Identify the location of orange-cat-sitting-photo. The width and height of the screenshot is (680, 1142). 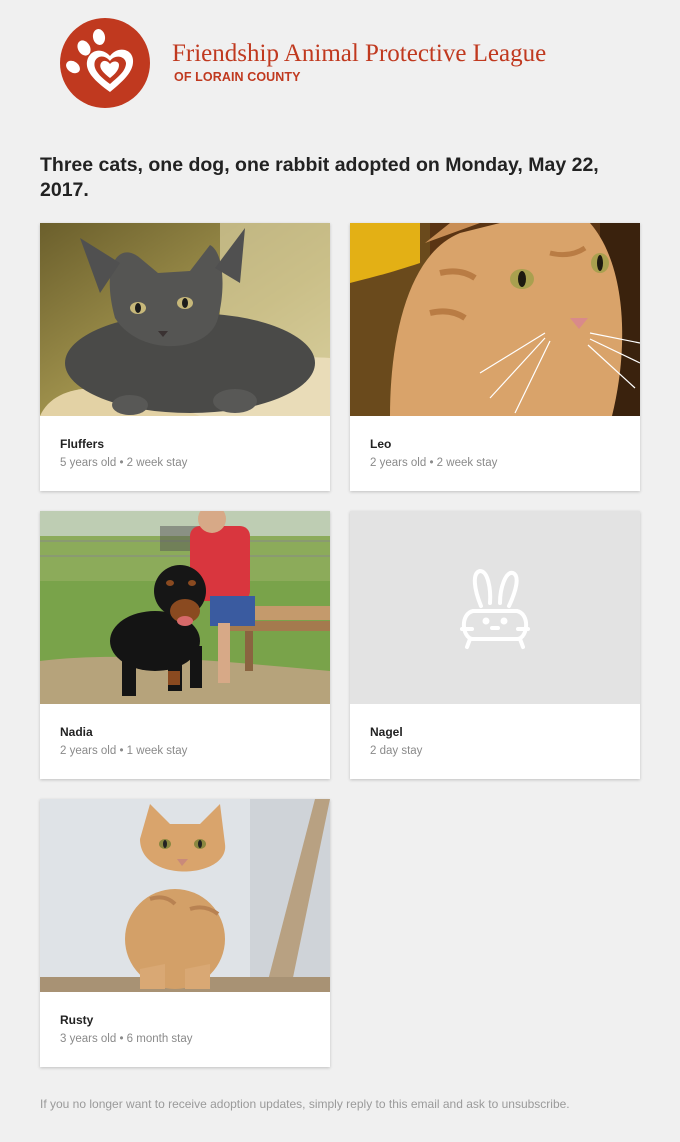
(185, 895).